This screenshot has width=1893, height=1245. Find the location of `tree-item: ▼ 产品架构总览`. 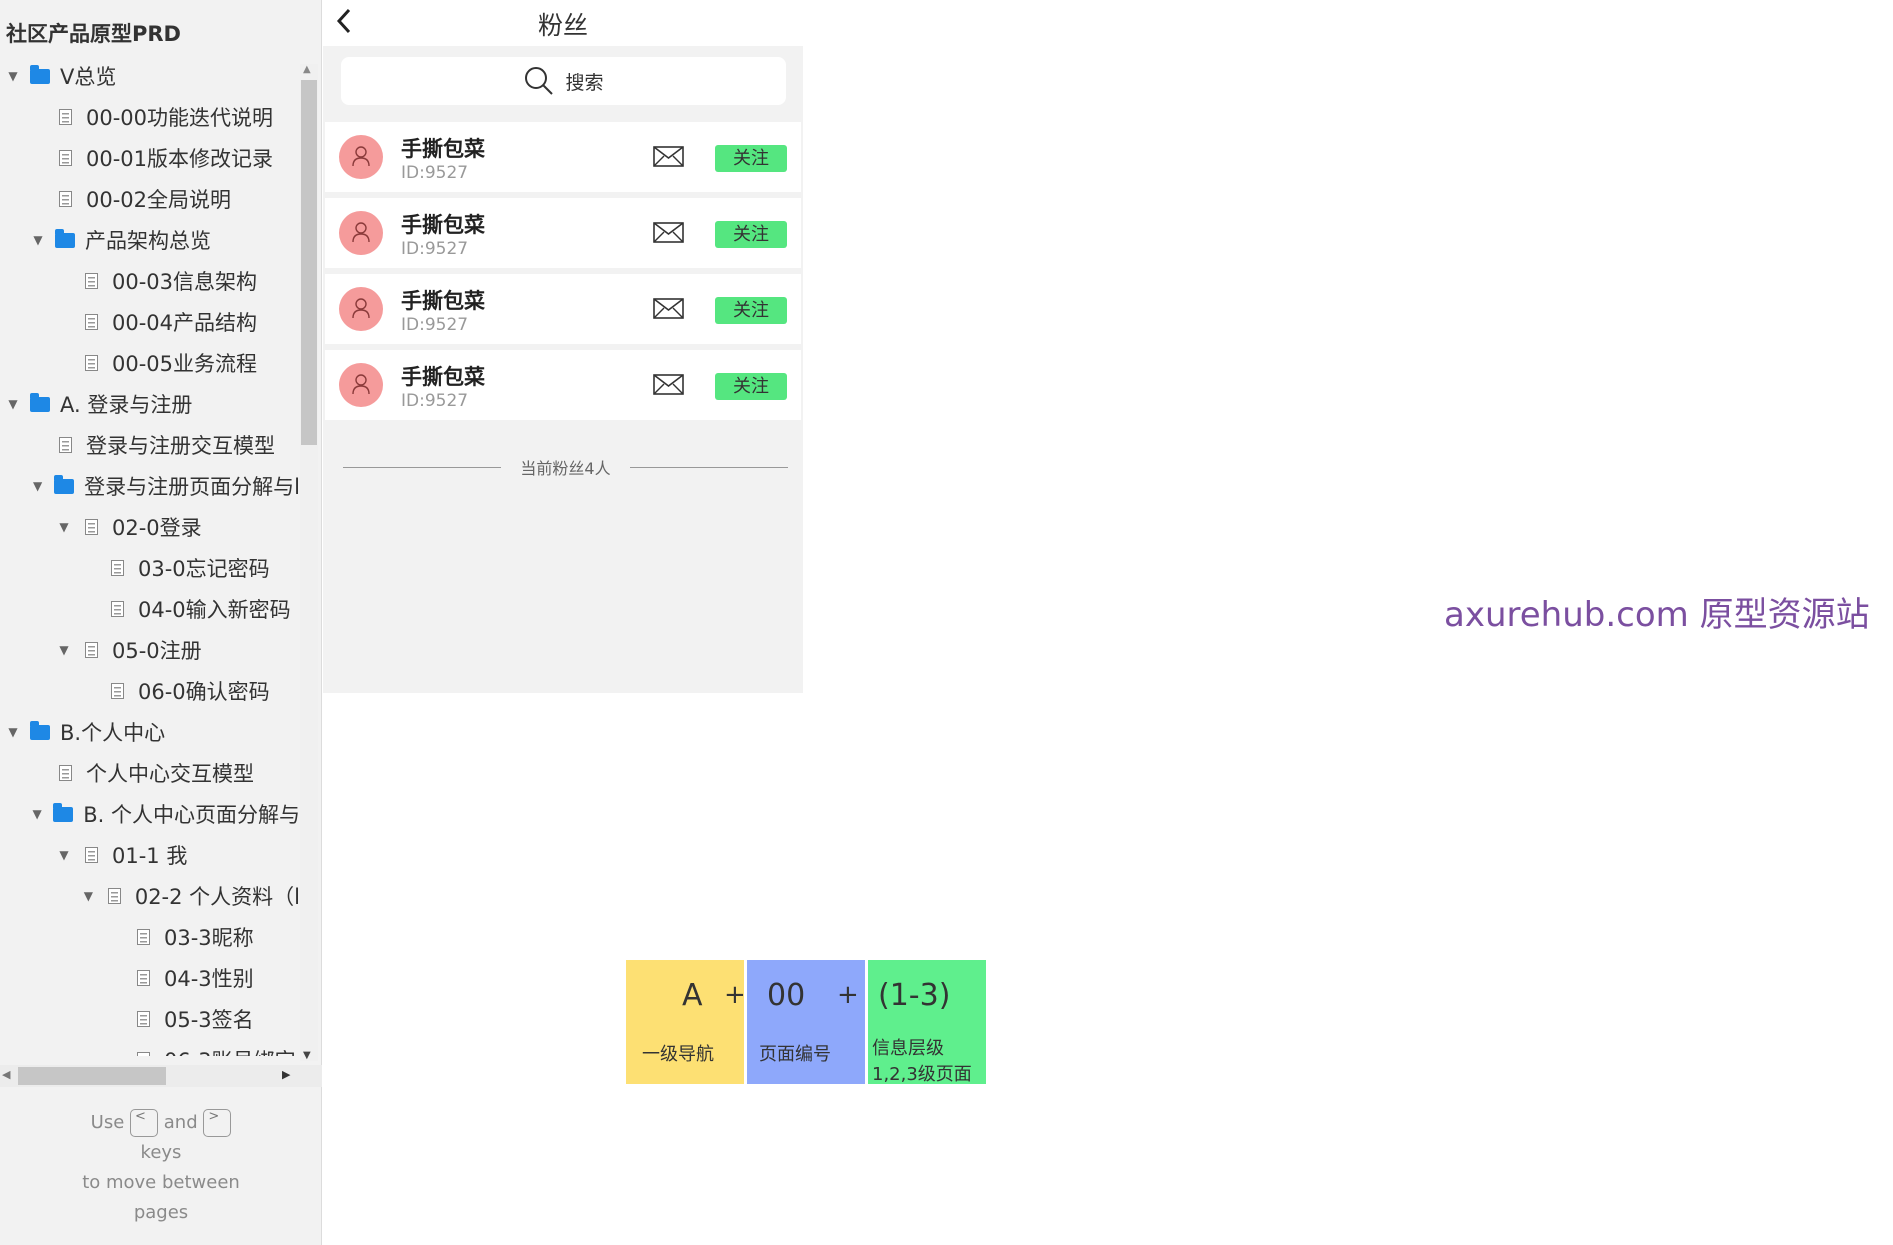

tree-item: ▼ 产品架构总览 is located at coordinates (150, 240).